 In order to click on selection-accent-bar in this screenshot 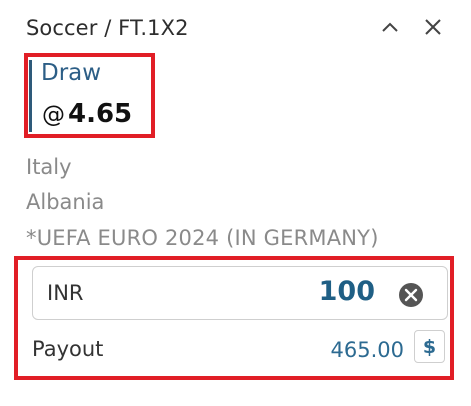, I will do `click(30, 96)`.